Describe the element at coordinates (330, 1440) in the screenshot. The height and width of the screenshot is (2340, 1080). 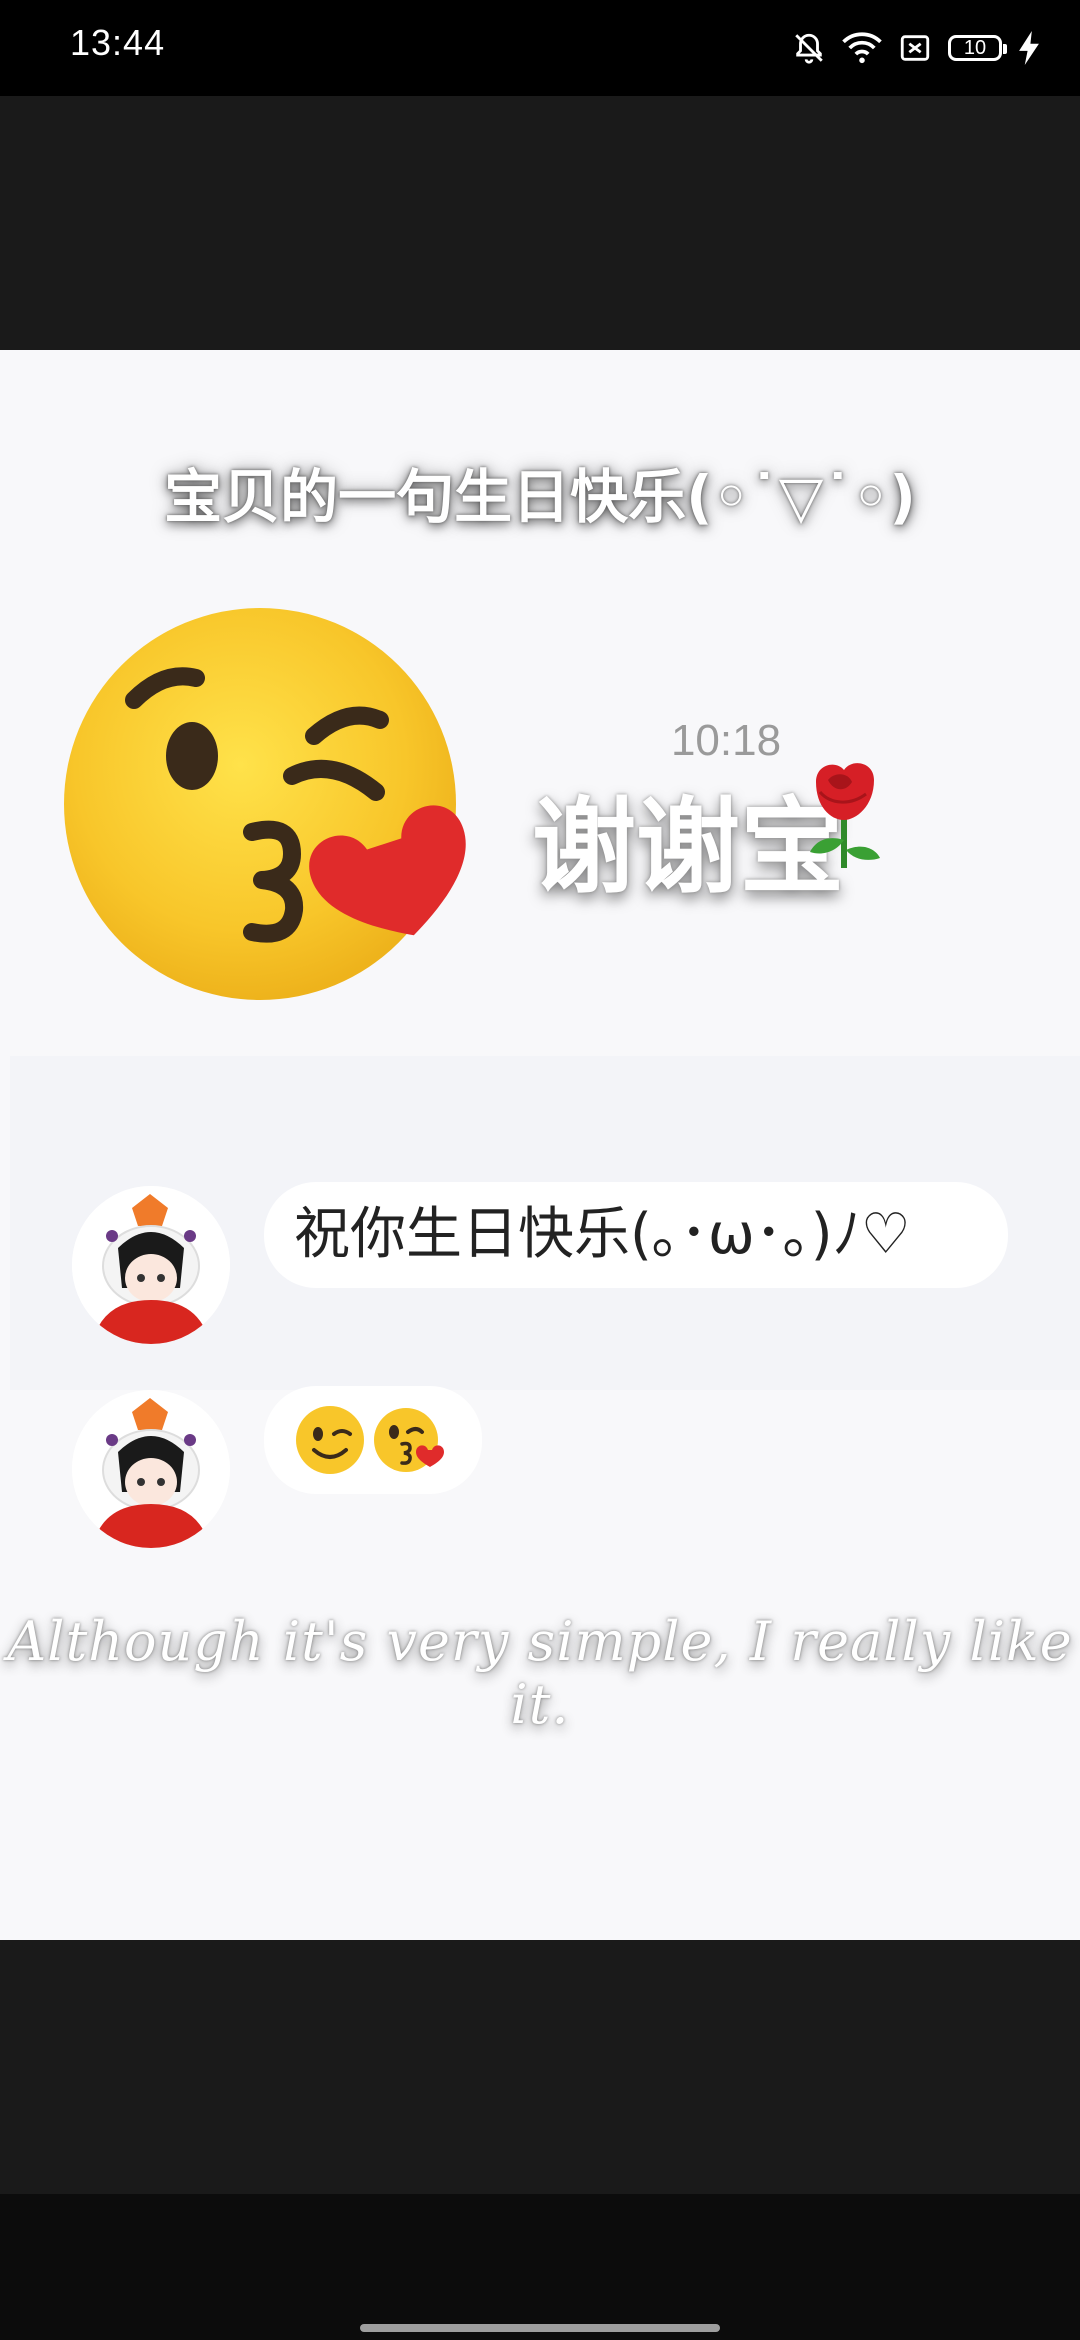
I see `winking-face-emoji` at that location.